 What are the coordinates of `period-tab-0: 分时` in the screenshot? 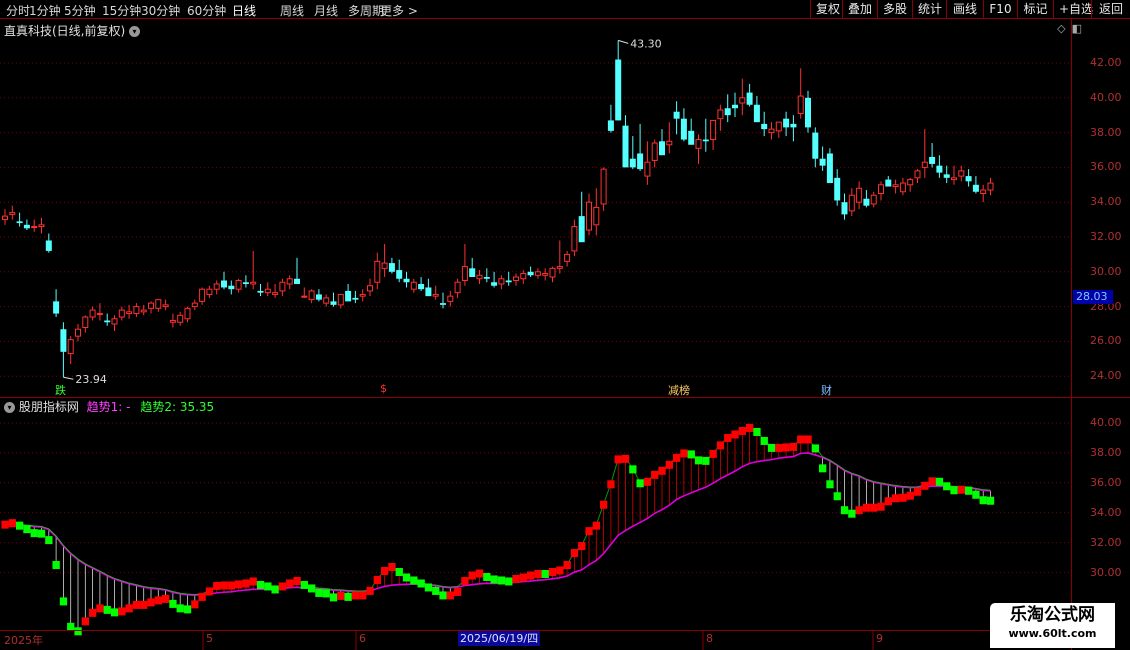 It's located at (18, 10).